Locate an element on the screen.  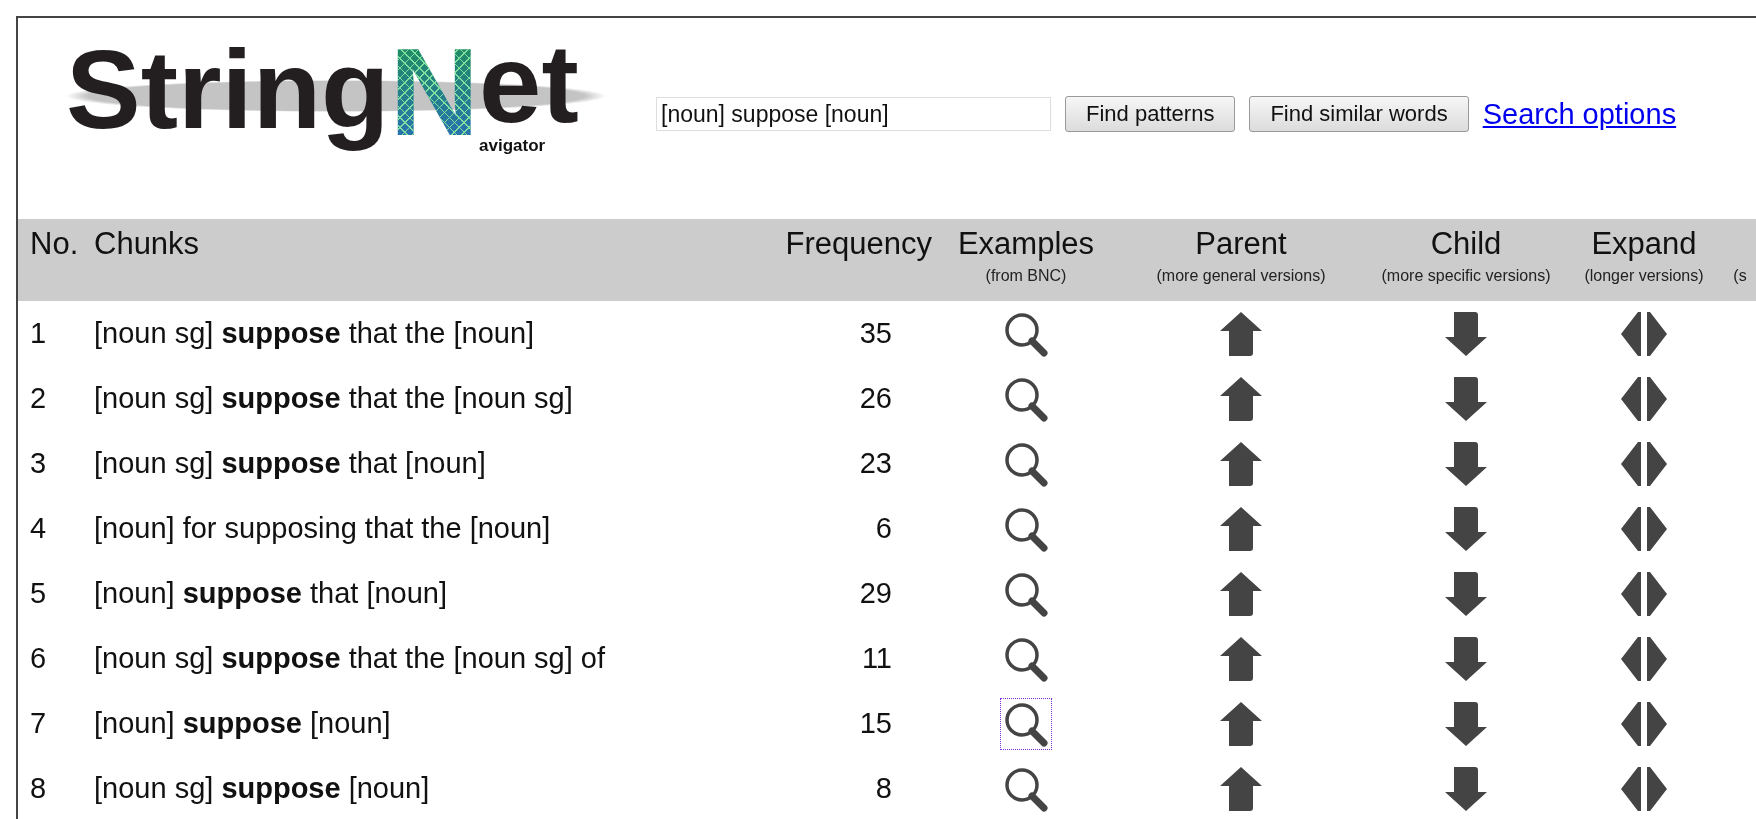
frequency-value: 15 is located at coordinates (876, 723).